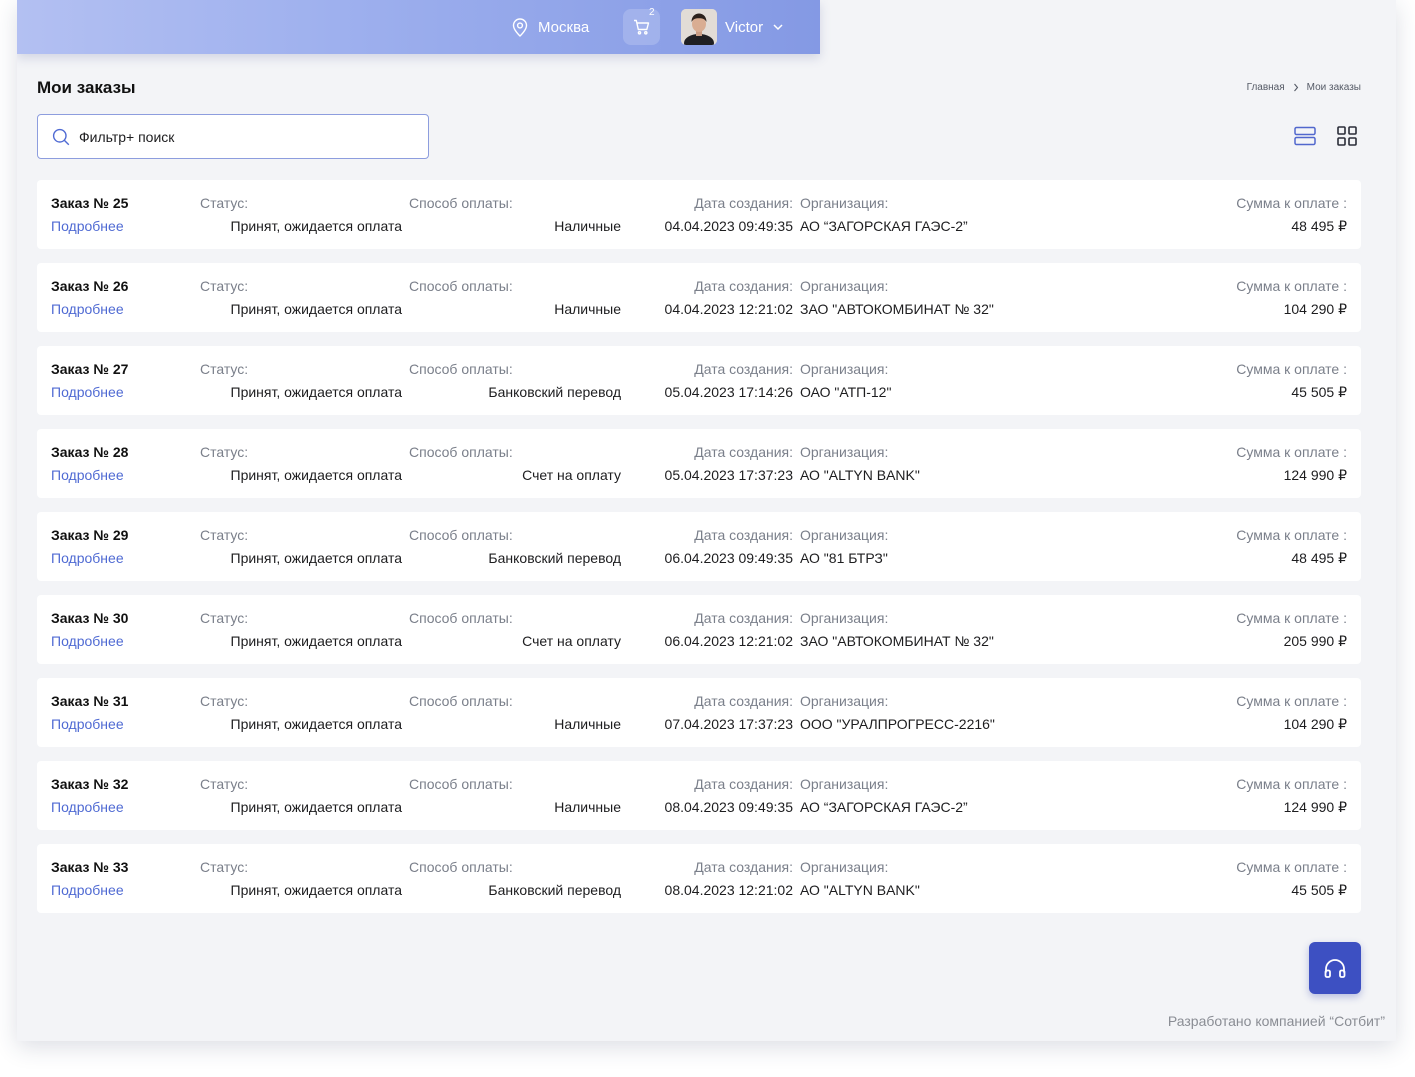  I want to click on order-number: Заказ № 33, so click(90, 867).